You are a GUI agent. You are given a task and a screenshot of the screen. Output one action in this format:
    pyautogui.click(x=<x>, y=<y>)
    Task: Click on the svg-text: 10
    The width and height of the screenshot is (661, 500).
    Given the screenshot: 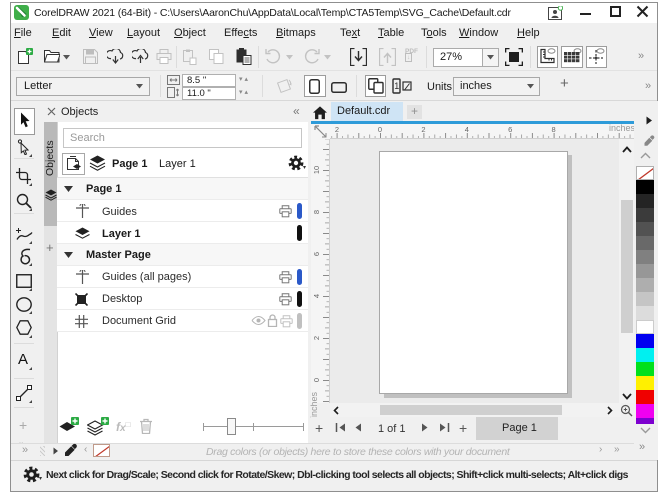 What is the action you would take?
    pyautogui.click(x=316, y=170)
    